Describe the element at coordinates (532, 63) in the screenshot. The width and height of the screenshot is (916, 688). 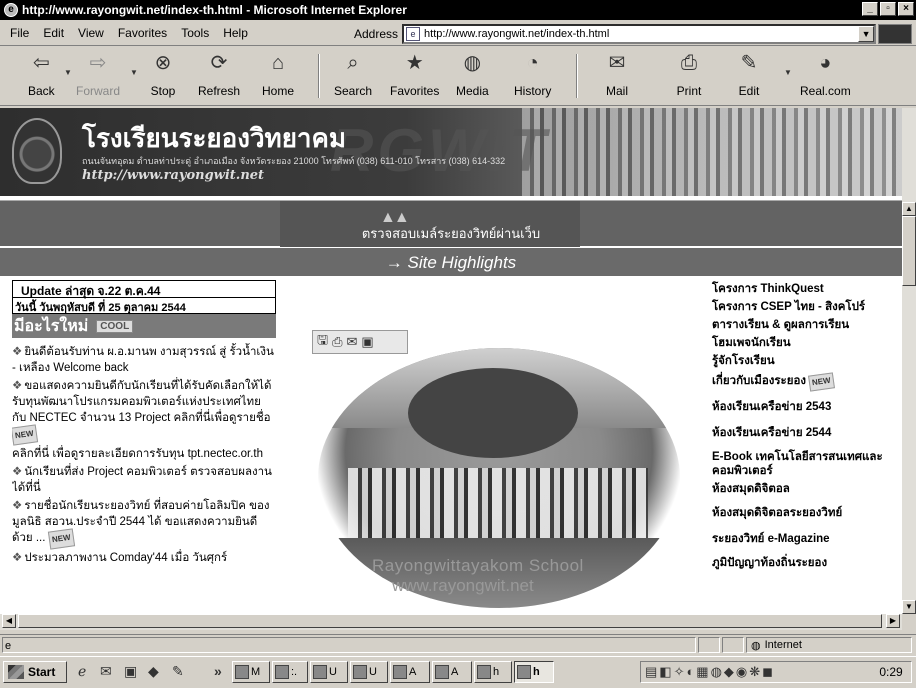
I see `history-icon: ◔` at that location.